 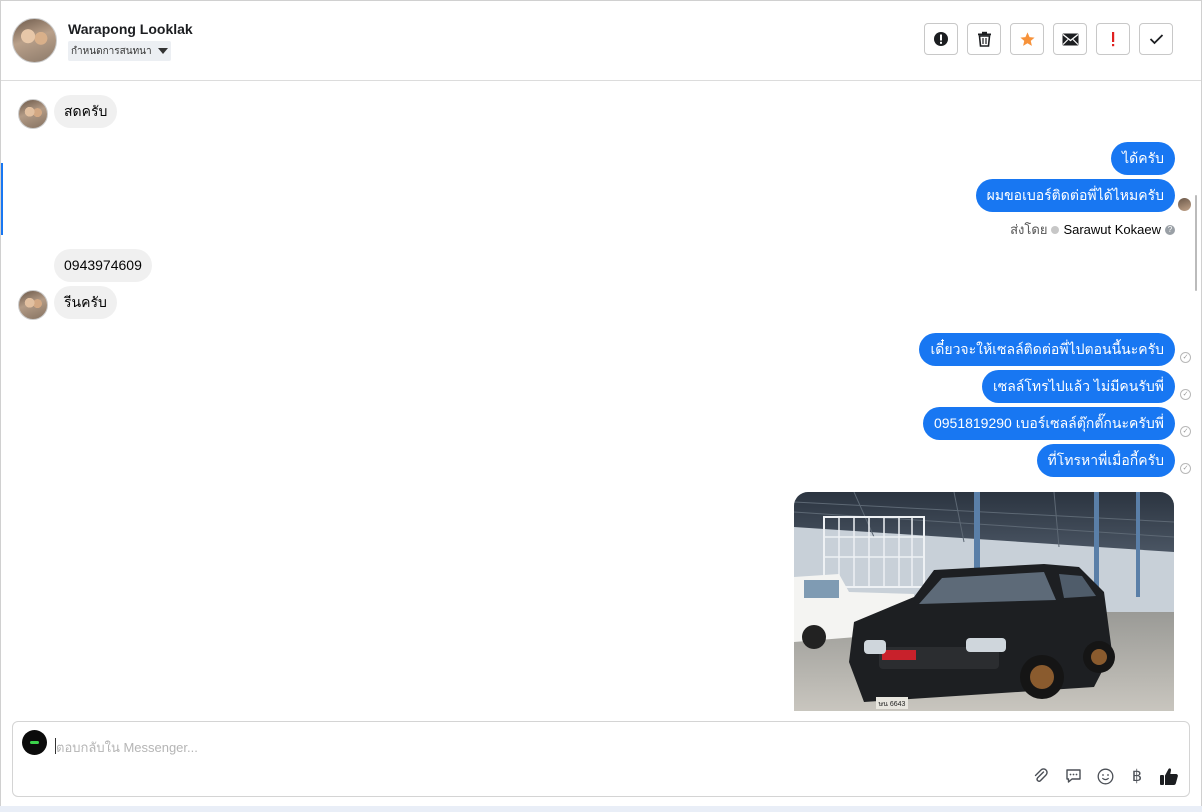 I want to click on thread-header: Warapong Looklak กำหนดการสนทนา, so click(x=601, y=41).